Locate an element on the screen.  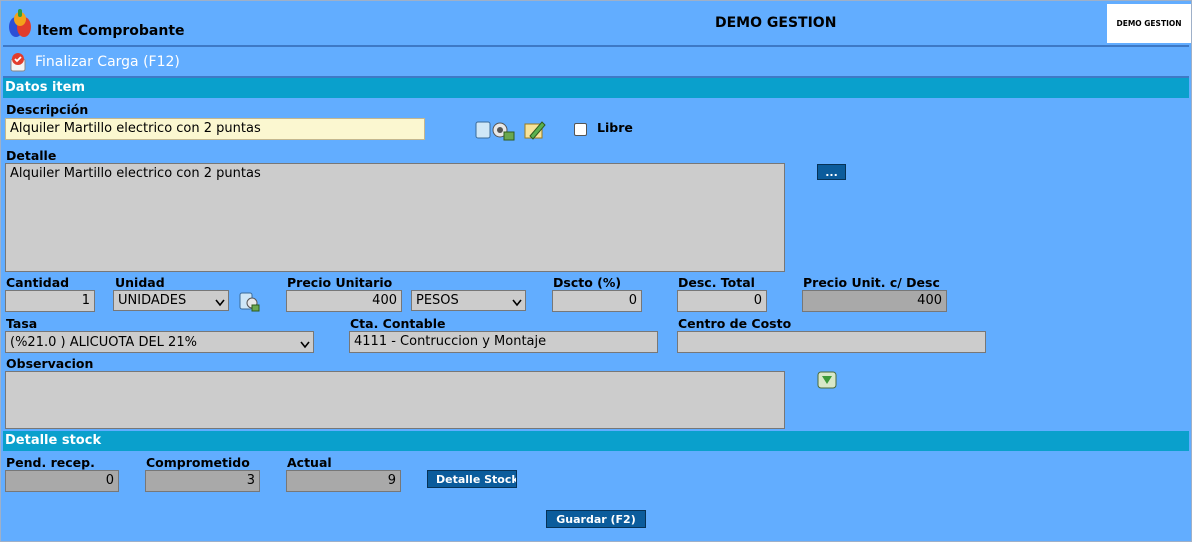
tasa-select: (%21.0 ) ALICUOTA DEL 21% is located at coordinates (159, 342).